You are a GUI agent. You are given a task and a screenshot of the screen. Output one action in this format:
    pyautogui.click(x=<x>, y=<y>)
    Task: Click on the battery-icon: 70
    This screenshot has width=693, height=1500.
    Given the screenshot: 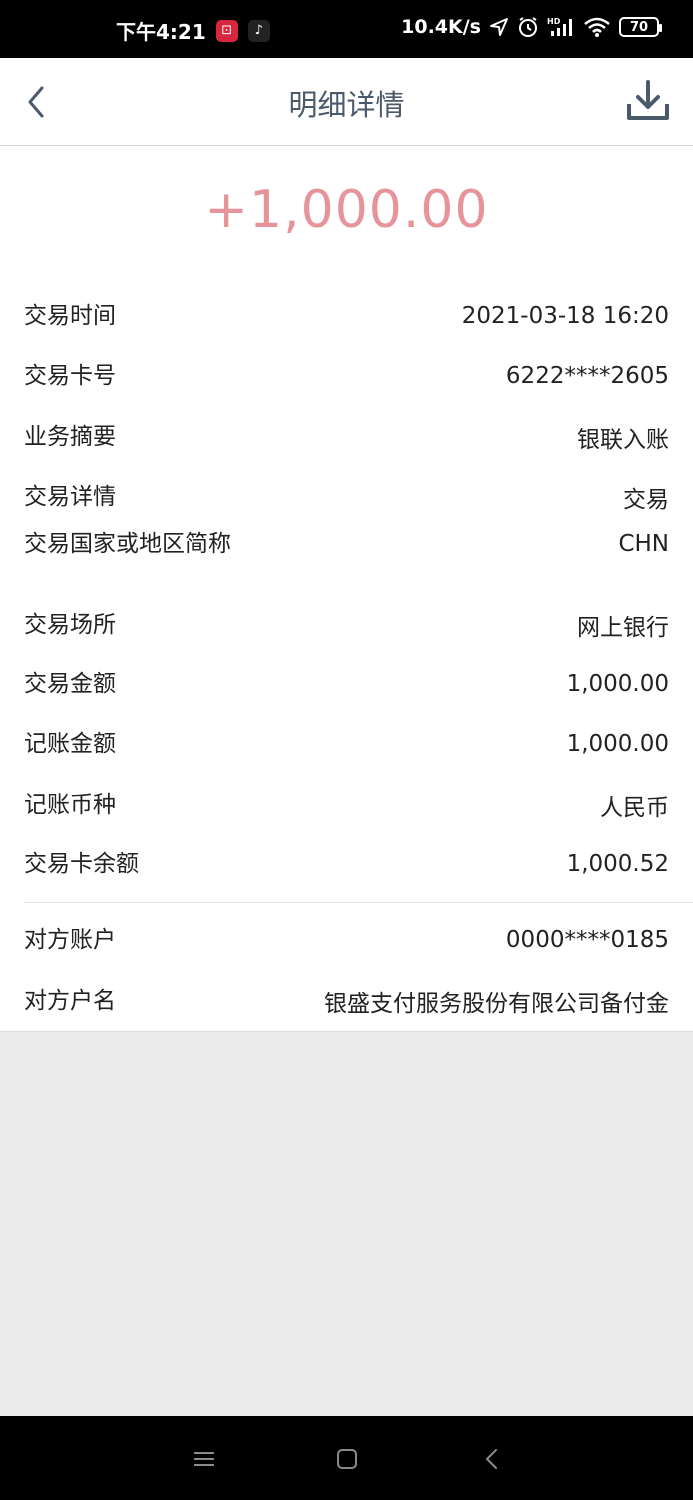 What is the action you would take?
    pyautogui.click(x=640, y=27)
    